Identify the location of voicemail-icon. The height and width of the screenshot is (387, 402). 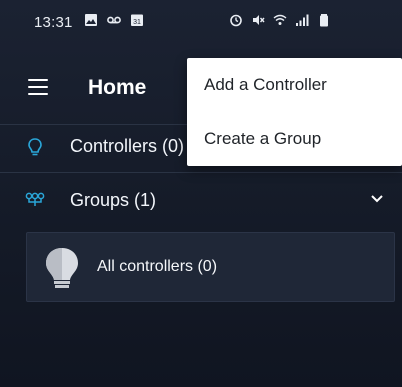
(114, 20).